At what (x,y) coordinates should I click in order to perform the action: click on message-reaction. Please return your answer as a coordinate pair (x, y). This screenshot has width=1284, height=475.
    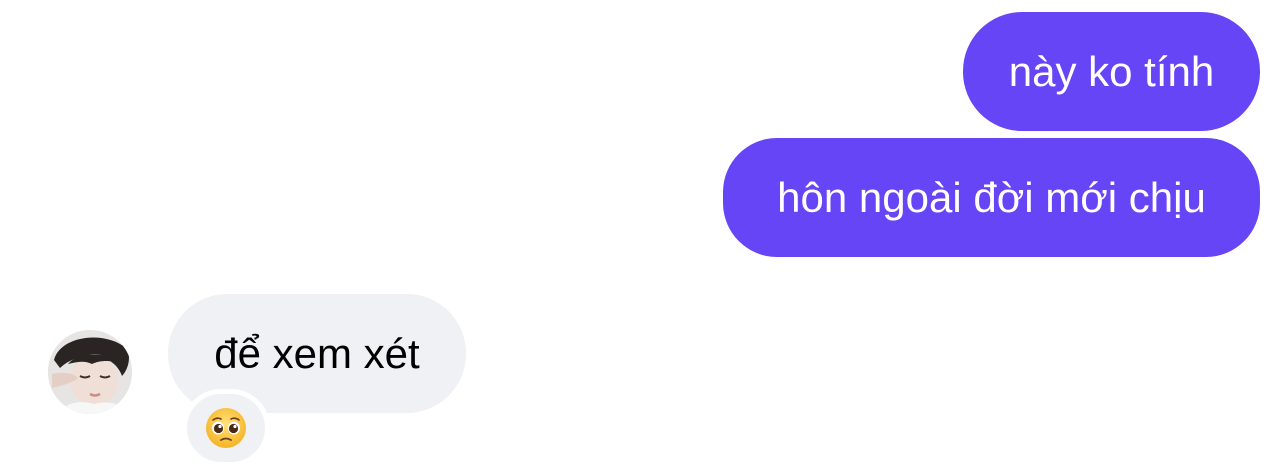
    Looking at the image, I should click on (226, 428).